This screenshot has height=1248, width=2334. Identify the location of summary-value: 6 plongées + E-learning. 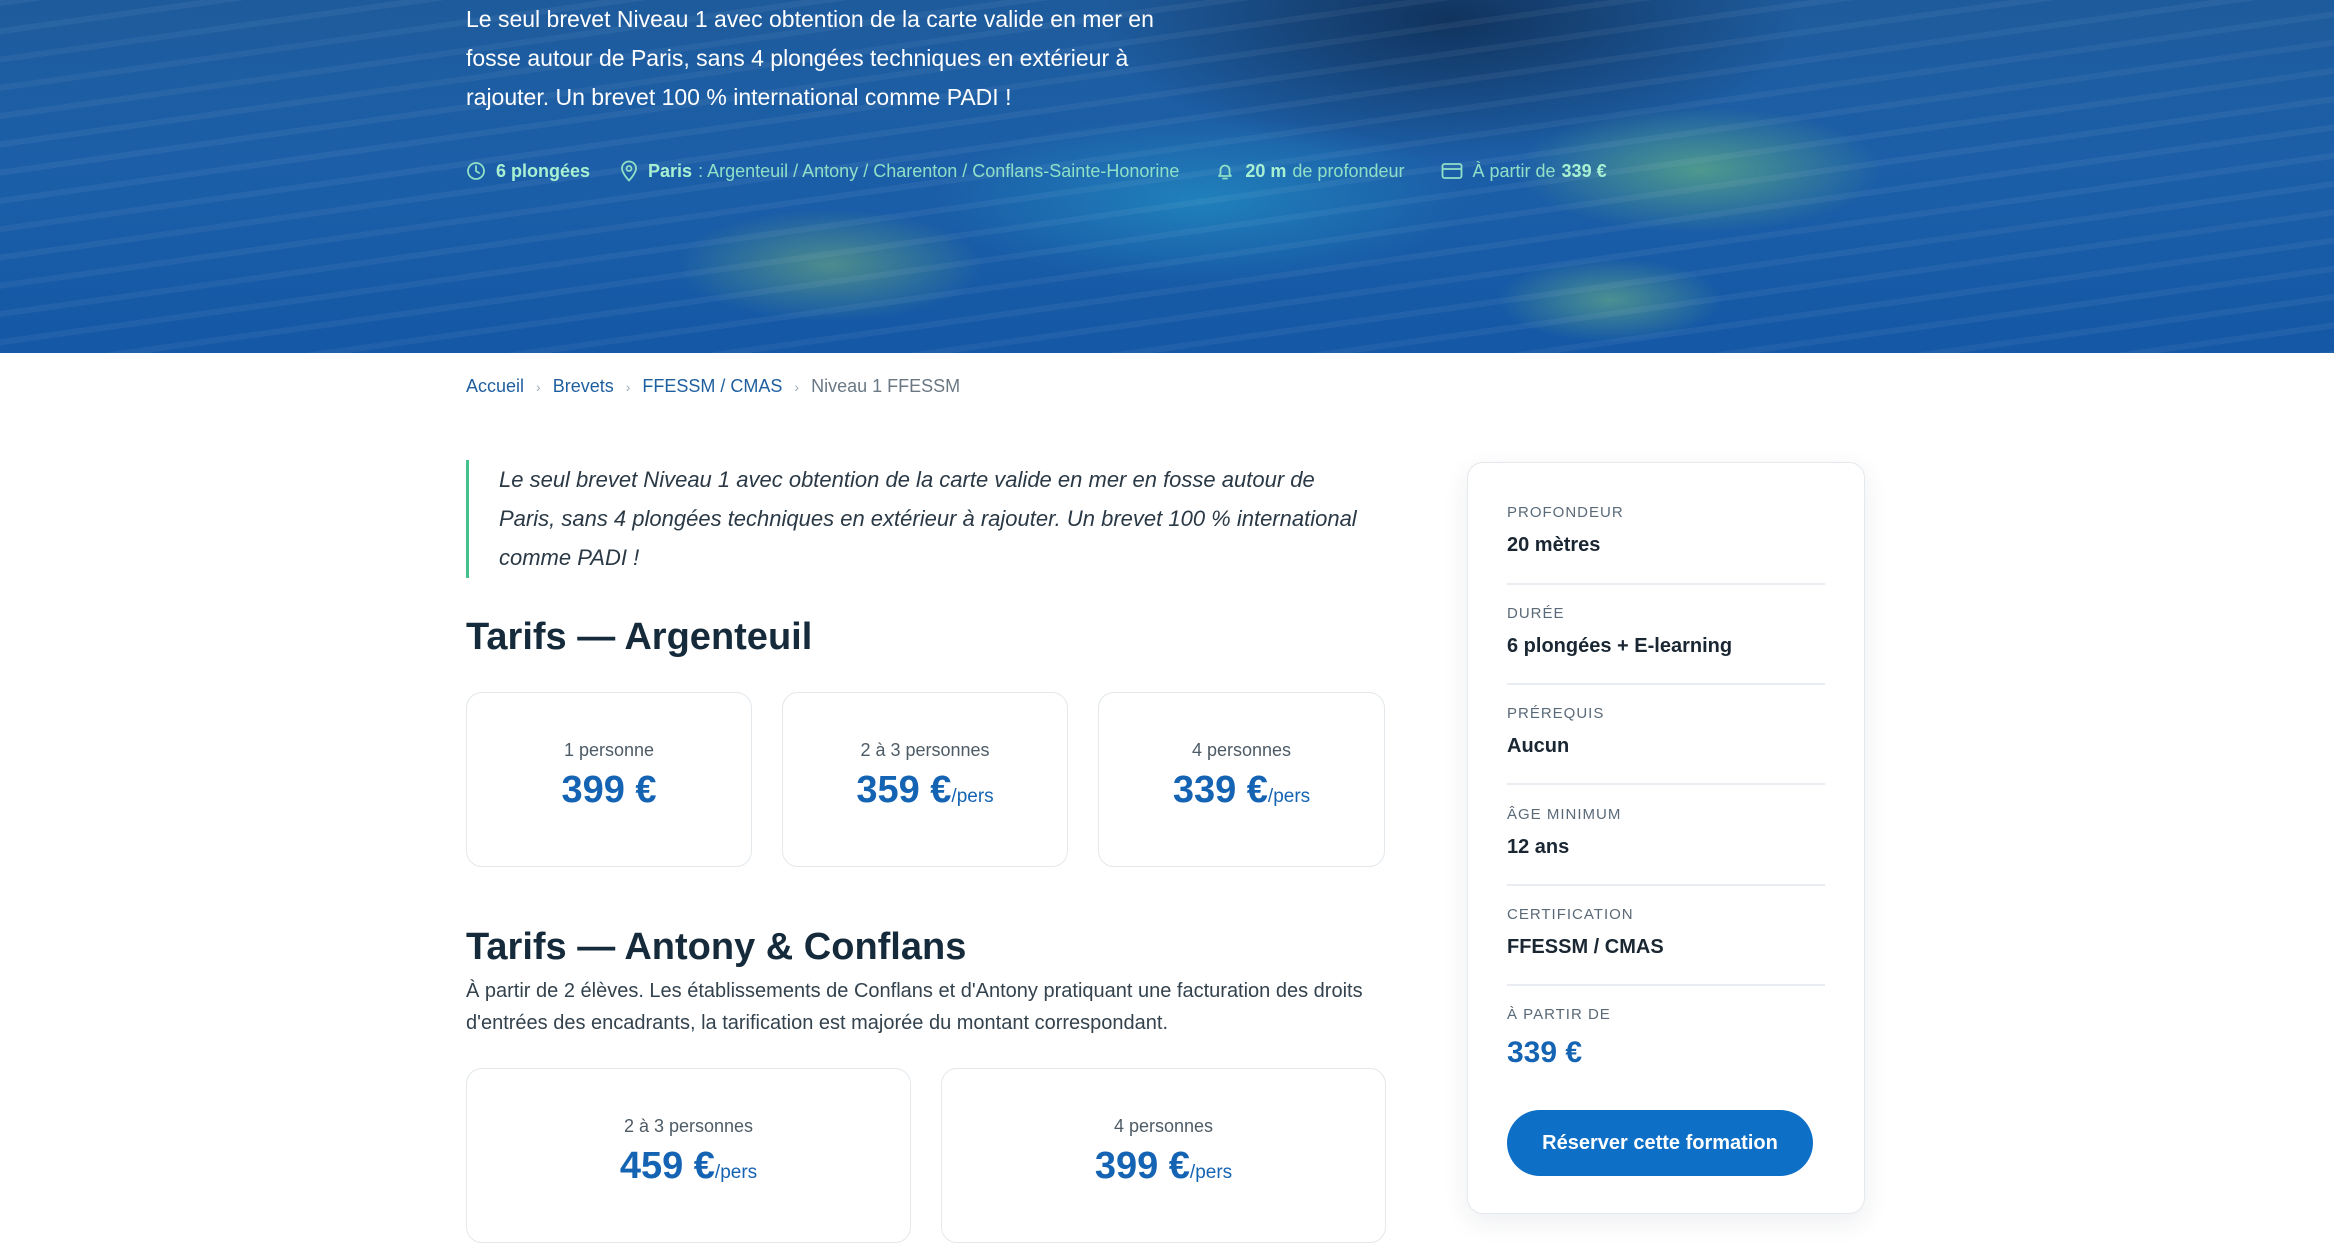
(1620, 646).